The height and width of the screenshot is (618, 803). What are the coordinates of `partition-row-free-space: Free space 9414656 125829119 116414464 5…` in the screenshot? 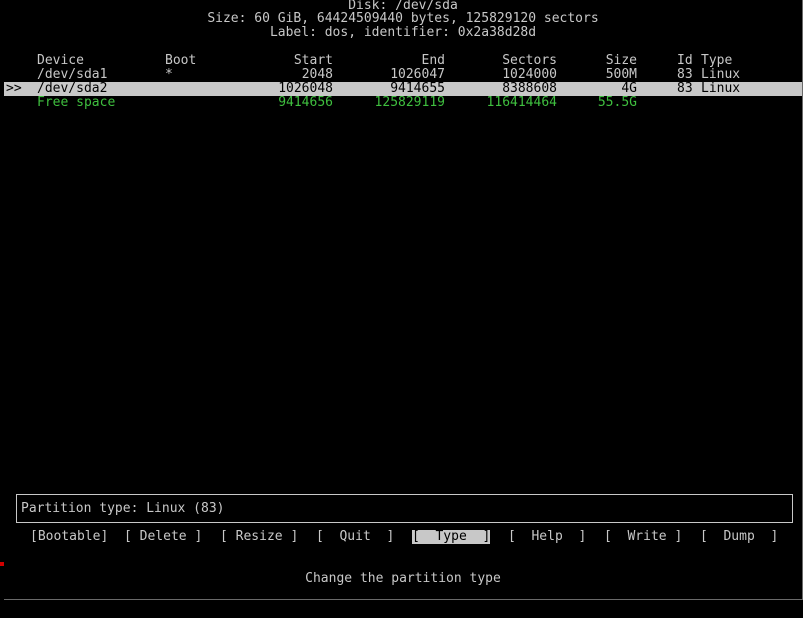 It's located at (403, 103).